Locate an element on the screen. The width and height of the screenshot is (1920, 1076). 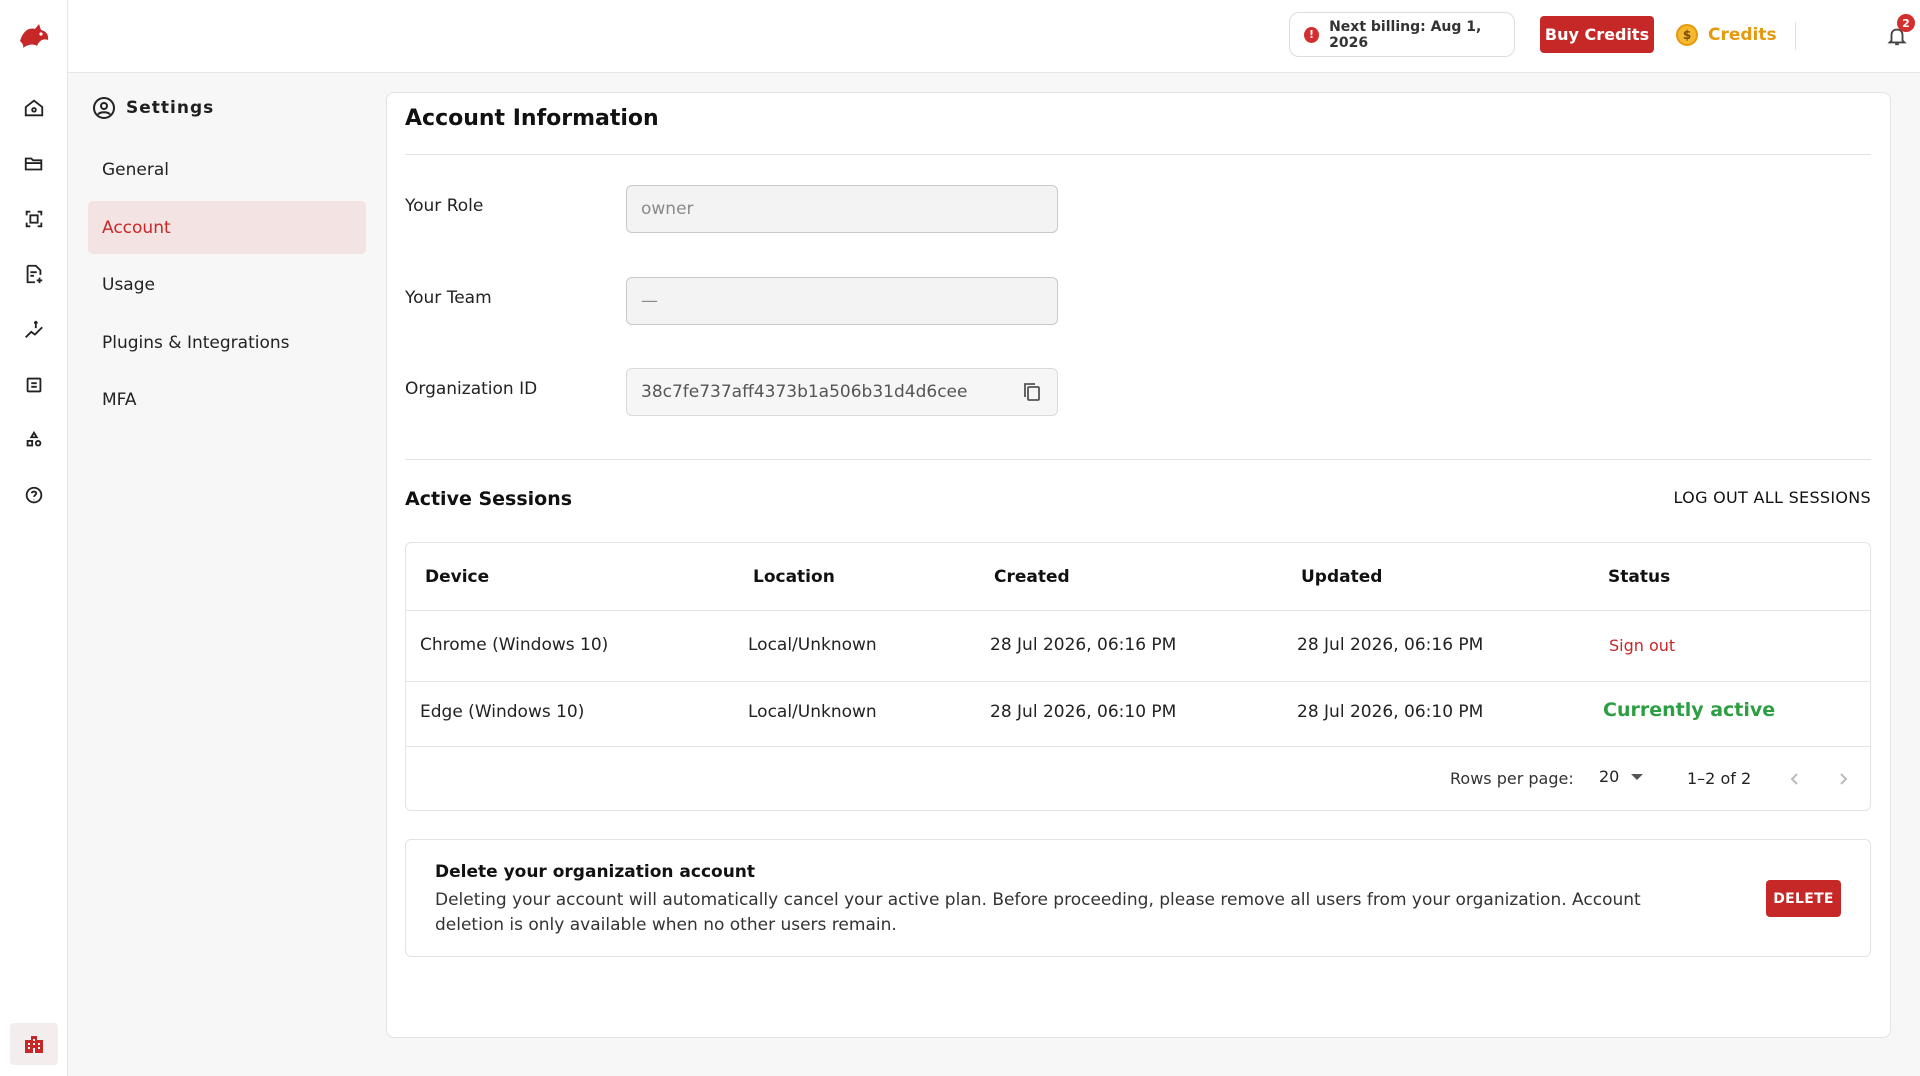
created-cell: 28 Jul 2026, 06:10 PM is located at coordinates (1083, 712).